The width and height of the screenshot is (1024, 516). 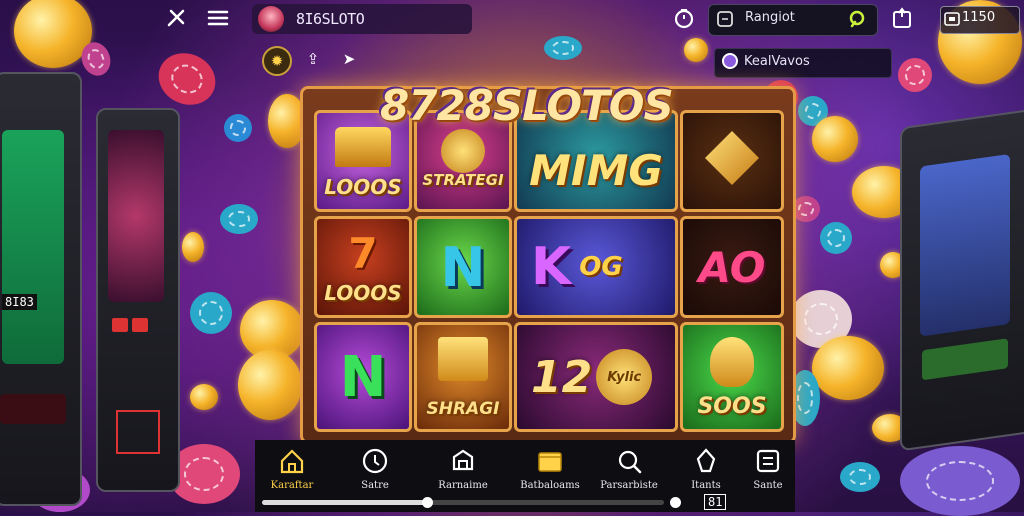 I want to click on nav-item-satre: Satre, so click(x=375, y=468).